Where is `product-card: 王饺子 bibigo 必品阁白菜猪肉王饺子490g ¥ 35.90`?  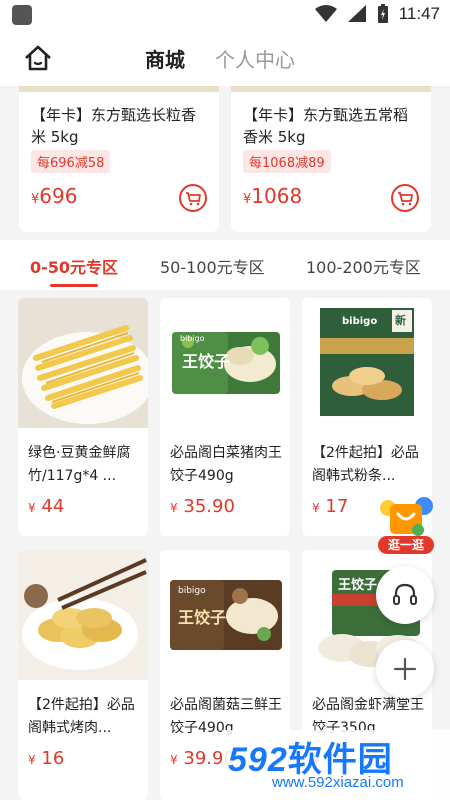 product-card: 王饺子 bibigo 必品阁白菜猪肉王饺子490g ¥ 35.90 is located at coordinates (225, 417).